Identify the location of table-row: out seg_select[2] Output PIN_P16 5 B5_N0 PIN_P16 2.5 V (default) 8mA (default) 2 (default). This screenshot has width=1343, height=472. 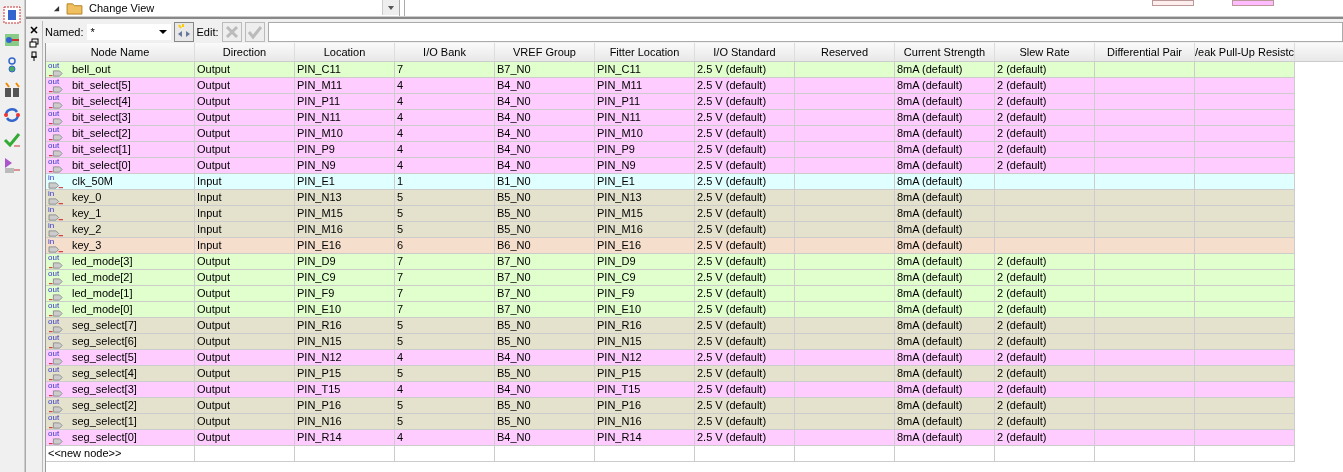
(670, 406).